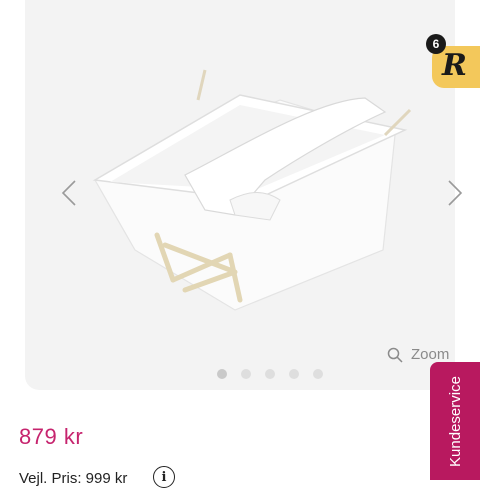 This screenshot has height=488, width=480. Describe the element at coordinates (430, 354) in the screenshot. I see `zoom-label: Zoom` at that location.